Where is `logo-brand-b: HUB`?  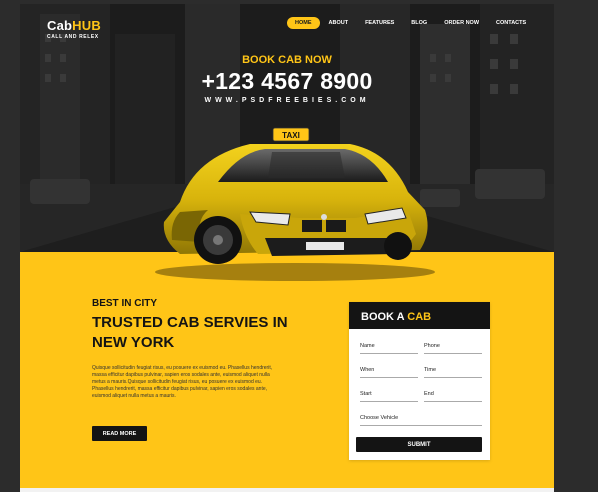 logo-brand-b: HUB is located at coordinates (86, 25).